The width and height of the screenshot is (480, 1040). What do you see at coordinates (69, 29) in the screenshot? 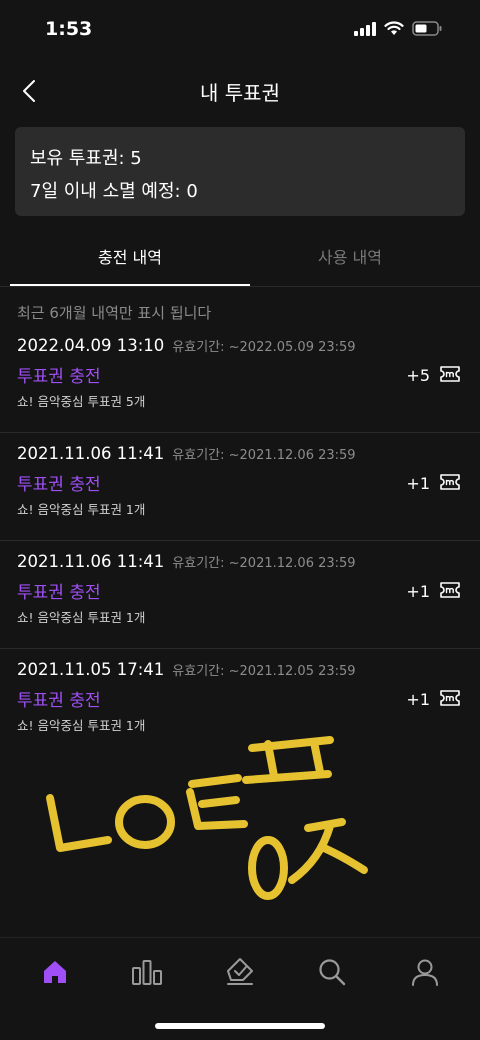
I see `status-time: 1:53` at bounding box center [69, 29].